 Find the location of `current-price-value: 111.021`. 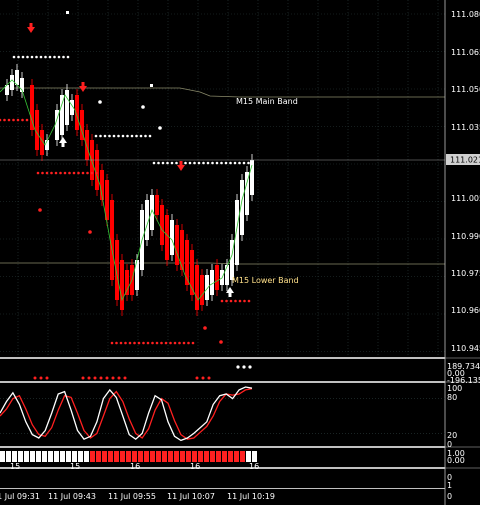

current-price-value: 111.021 is located at coordinates (465, 160).